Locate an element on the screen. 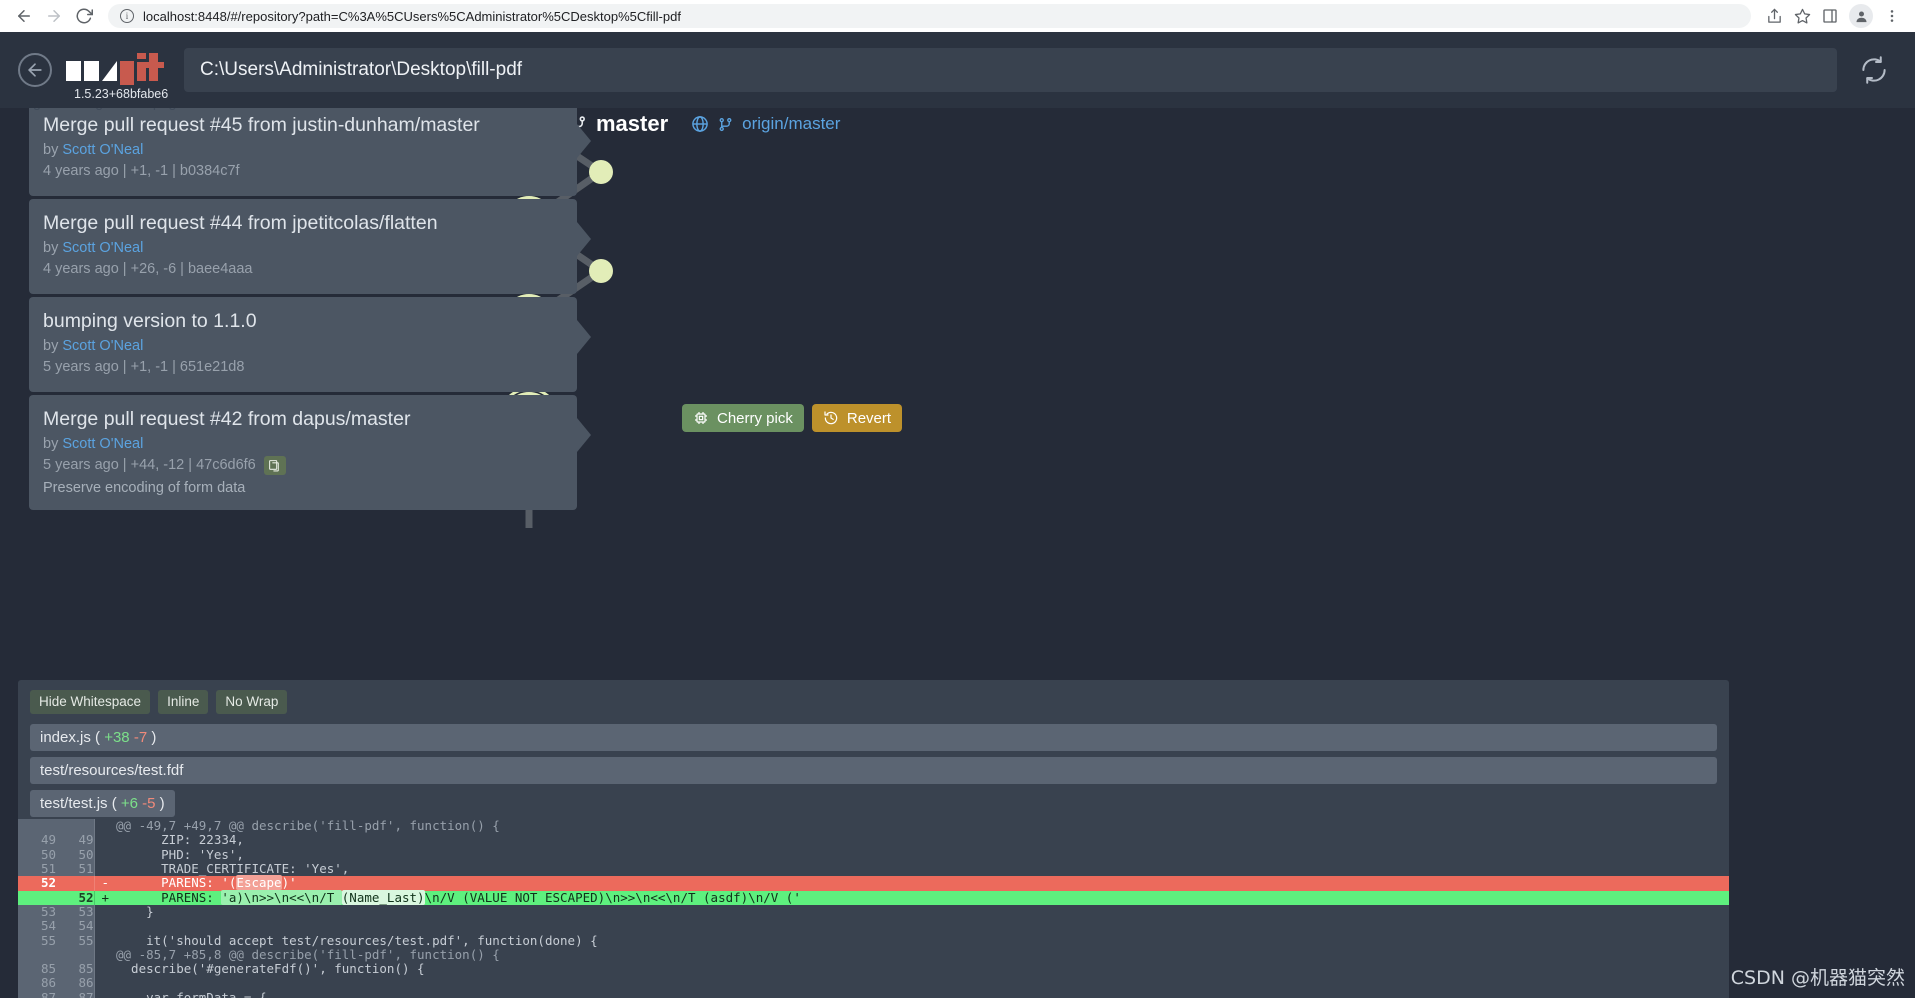 This screenshot has width=1915, height=998. inline-toggle: Inline is located at coordinates (183, 702).